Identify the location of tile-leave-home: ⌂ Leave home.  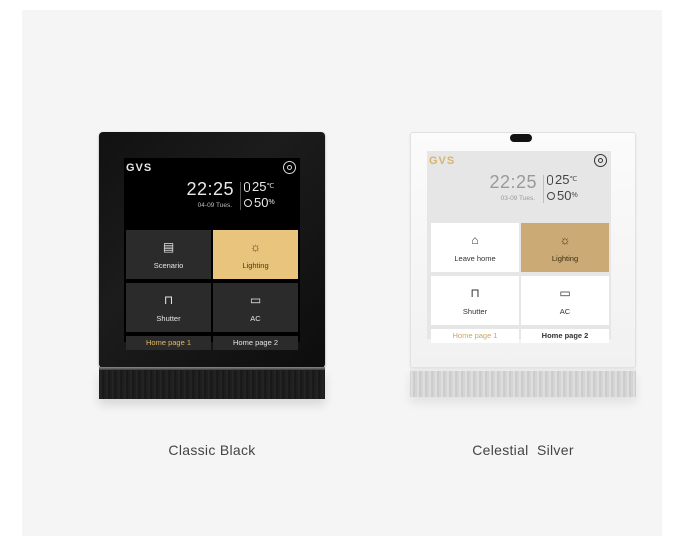
(475, 247).